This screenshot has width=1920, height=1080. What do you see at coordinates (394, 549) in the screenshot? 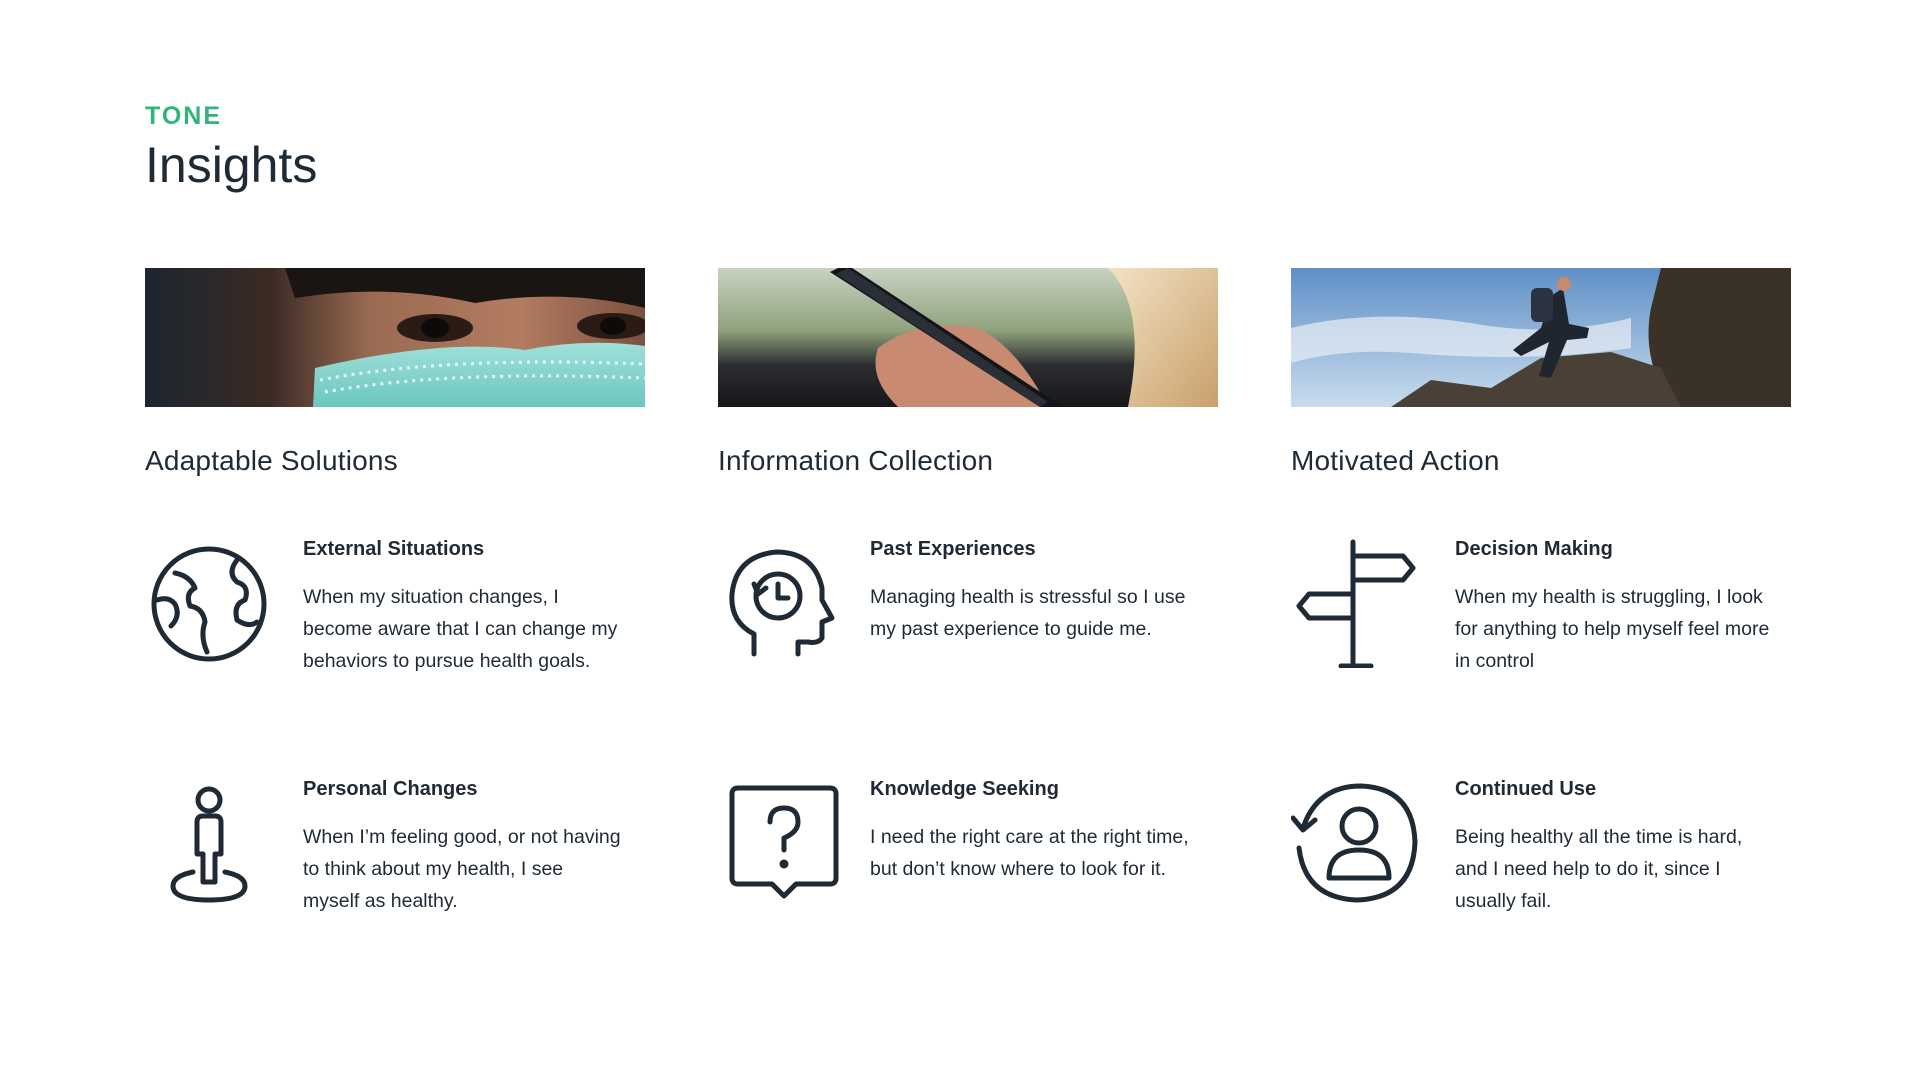
I see `insight-heading: External Situations` at bounding box center [394, 549].